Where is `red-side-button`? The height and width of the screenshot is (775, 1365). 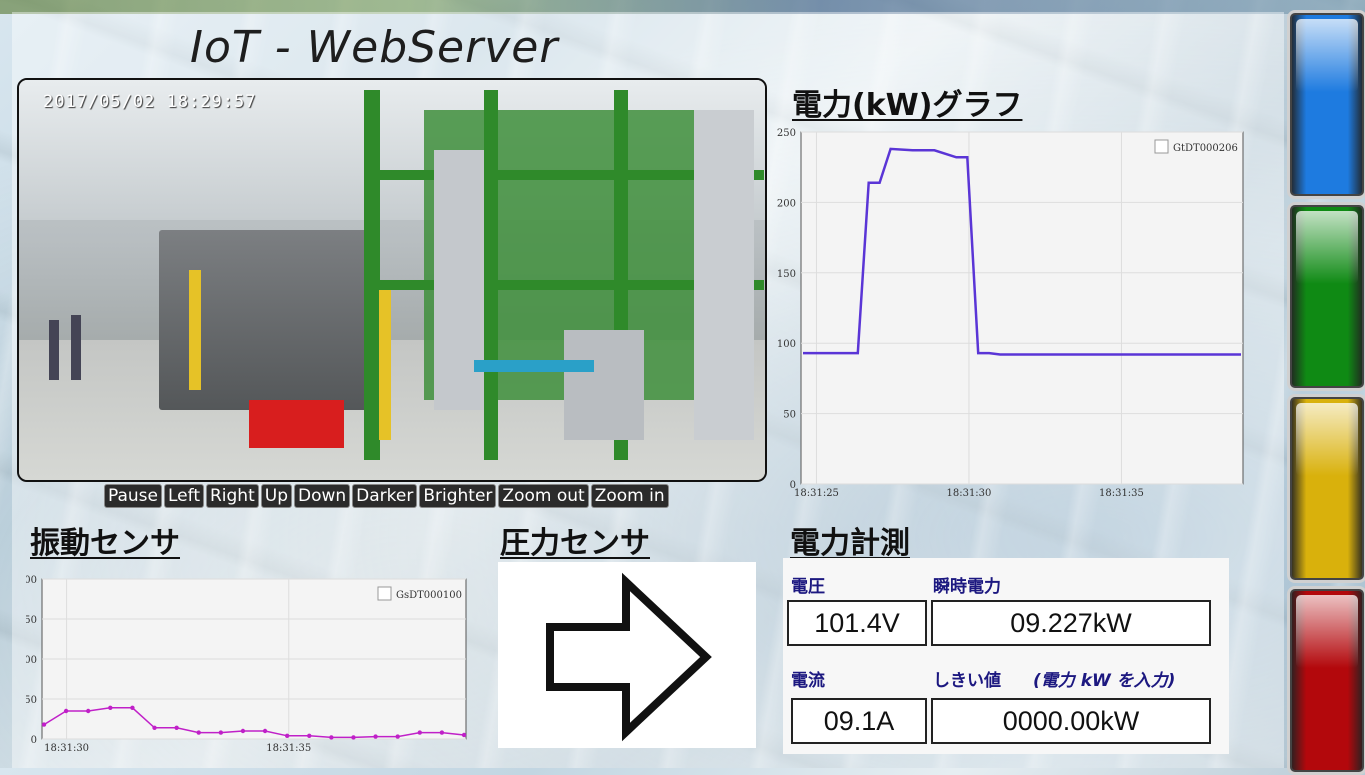 red-side-button is located at coordinates (1326, 680).